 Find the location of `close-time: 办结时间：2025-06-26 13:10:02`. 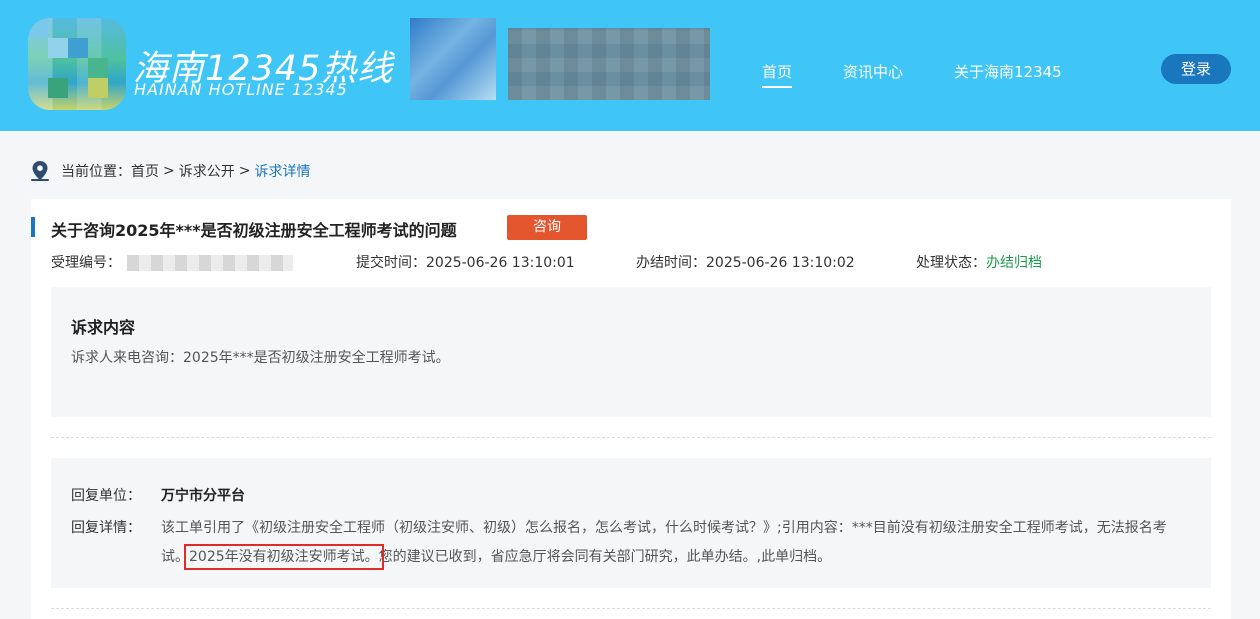

close-time: 办结时间：2025-06-26 13:10:02 is located at coordinates (745, 262).